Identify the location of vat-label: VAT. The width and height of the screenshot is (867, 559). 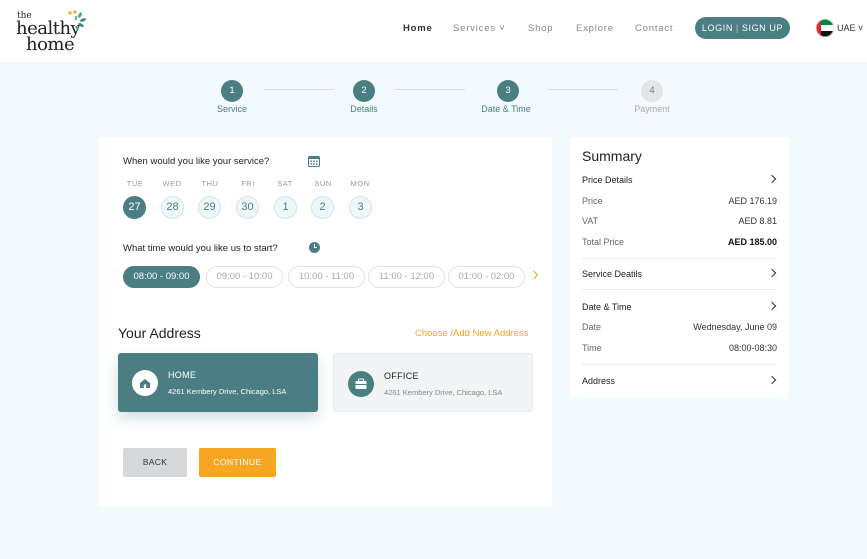
(590, 221).